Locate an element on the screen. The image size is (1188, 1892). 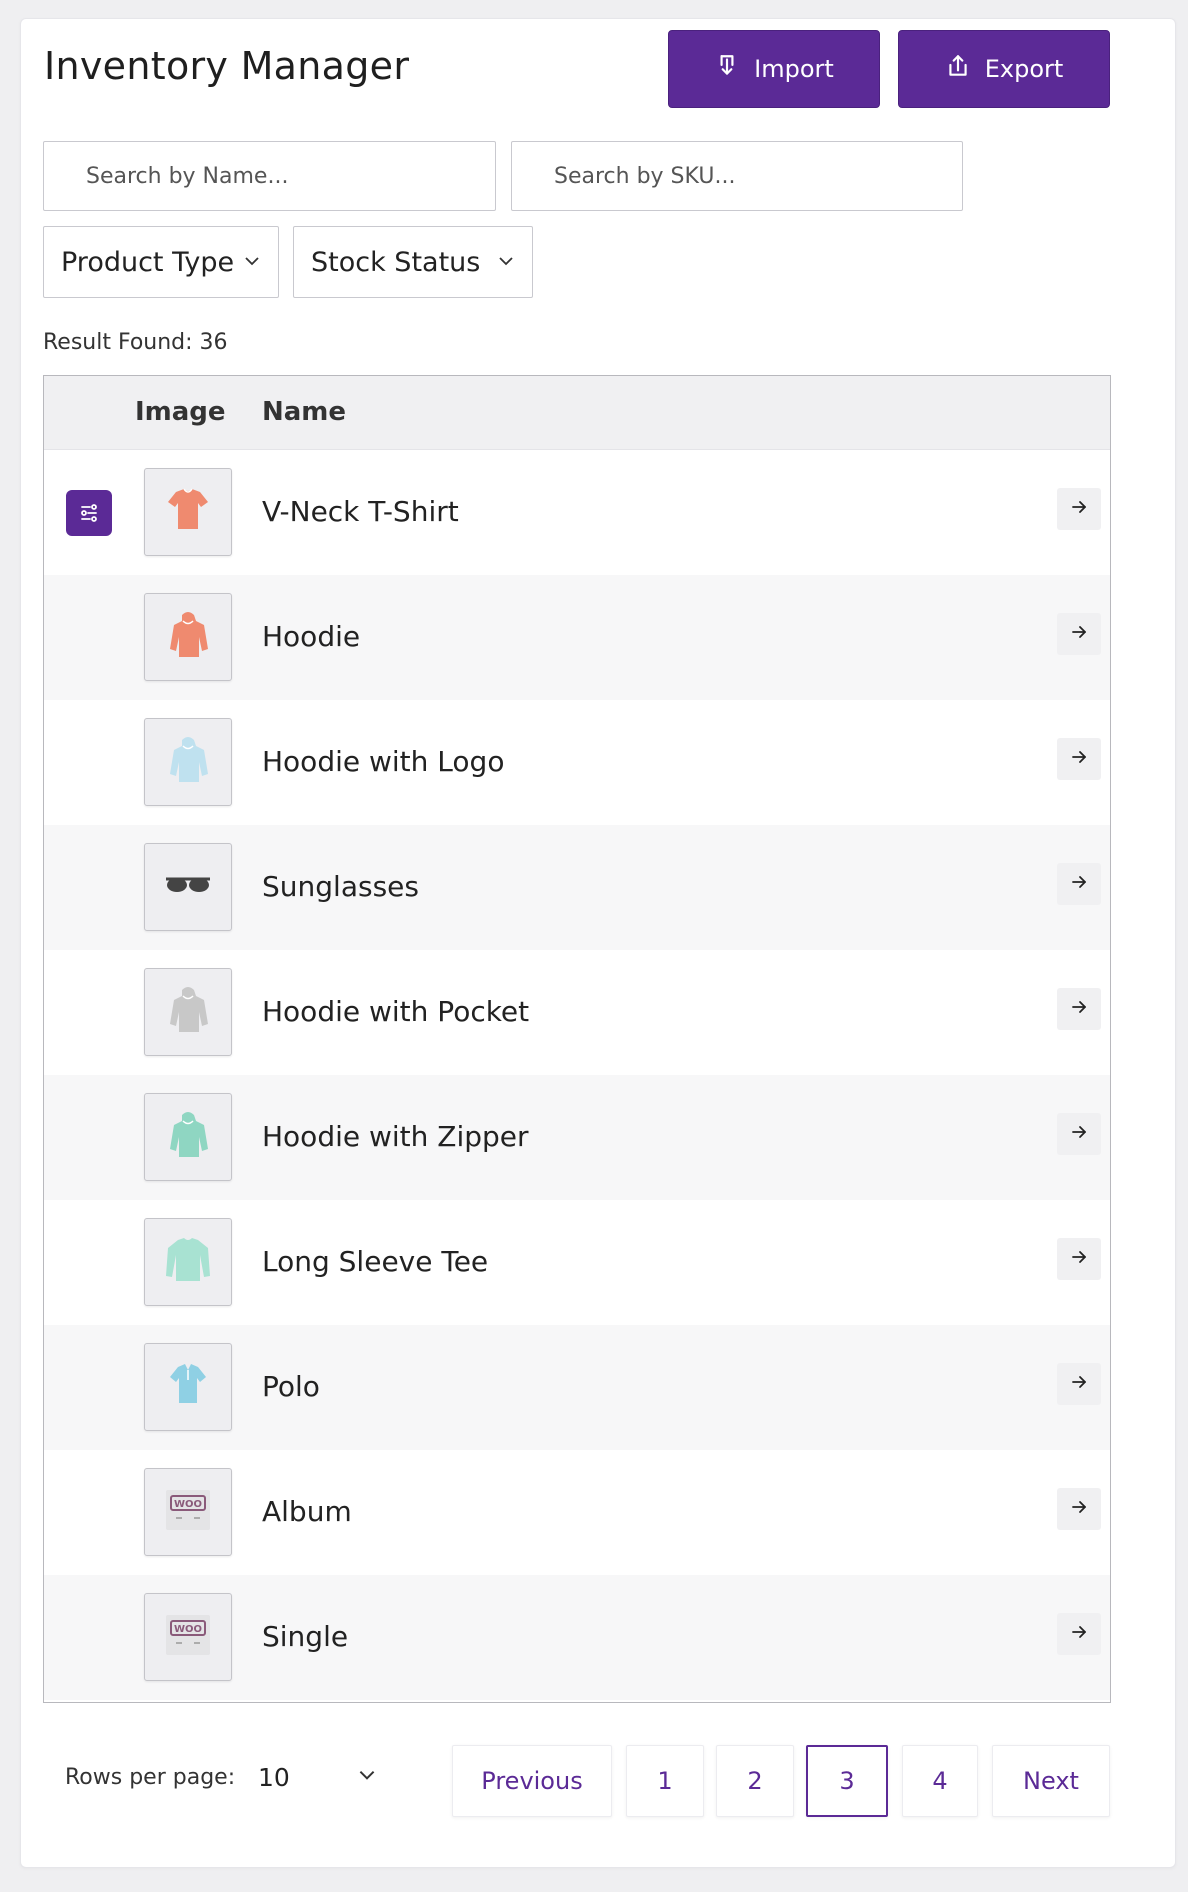
polo-icon is located at coordinates (188, 1387).